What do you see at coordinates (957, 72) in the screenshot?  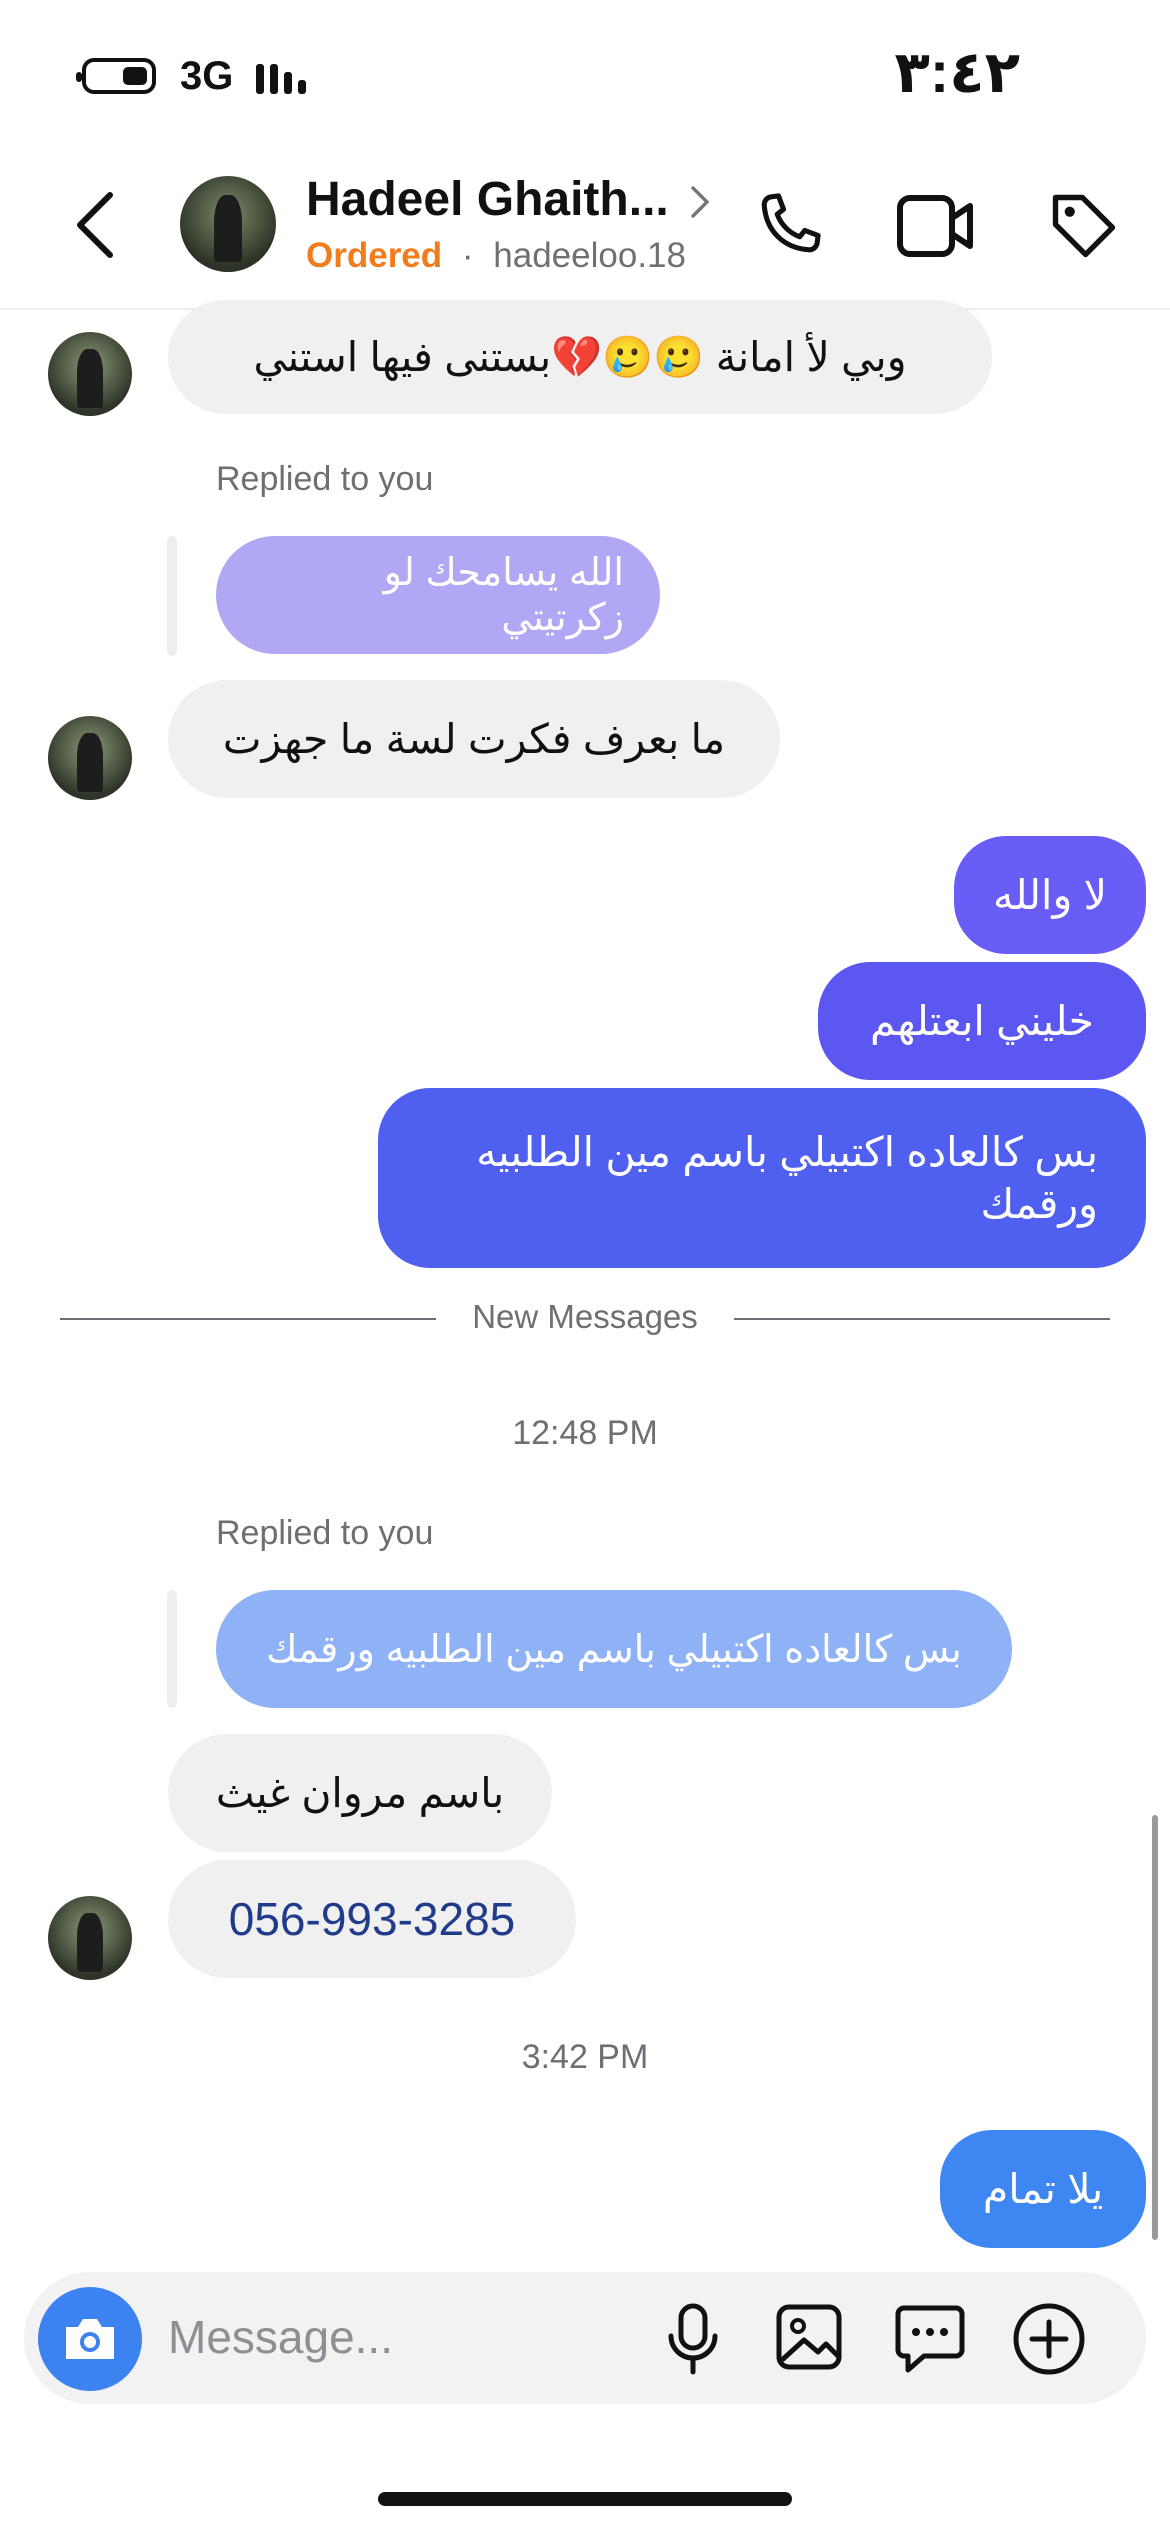 I see `status-time: ٣:٤٢` at bounding box center [957, 72].